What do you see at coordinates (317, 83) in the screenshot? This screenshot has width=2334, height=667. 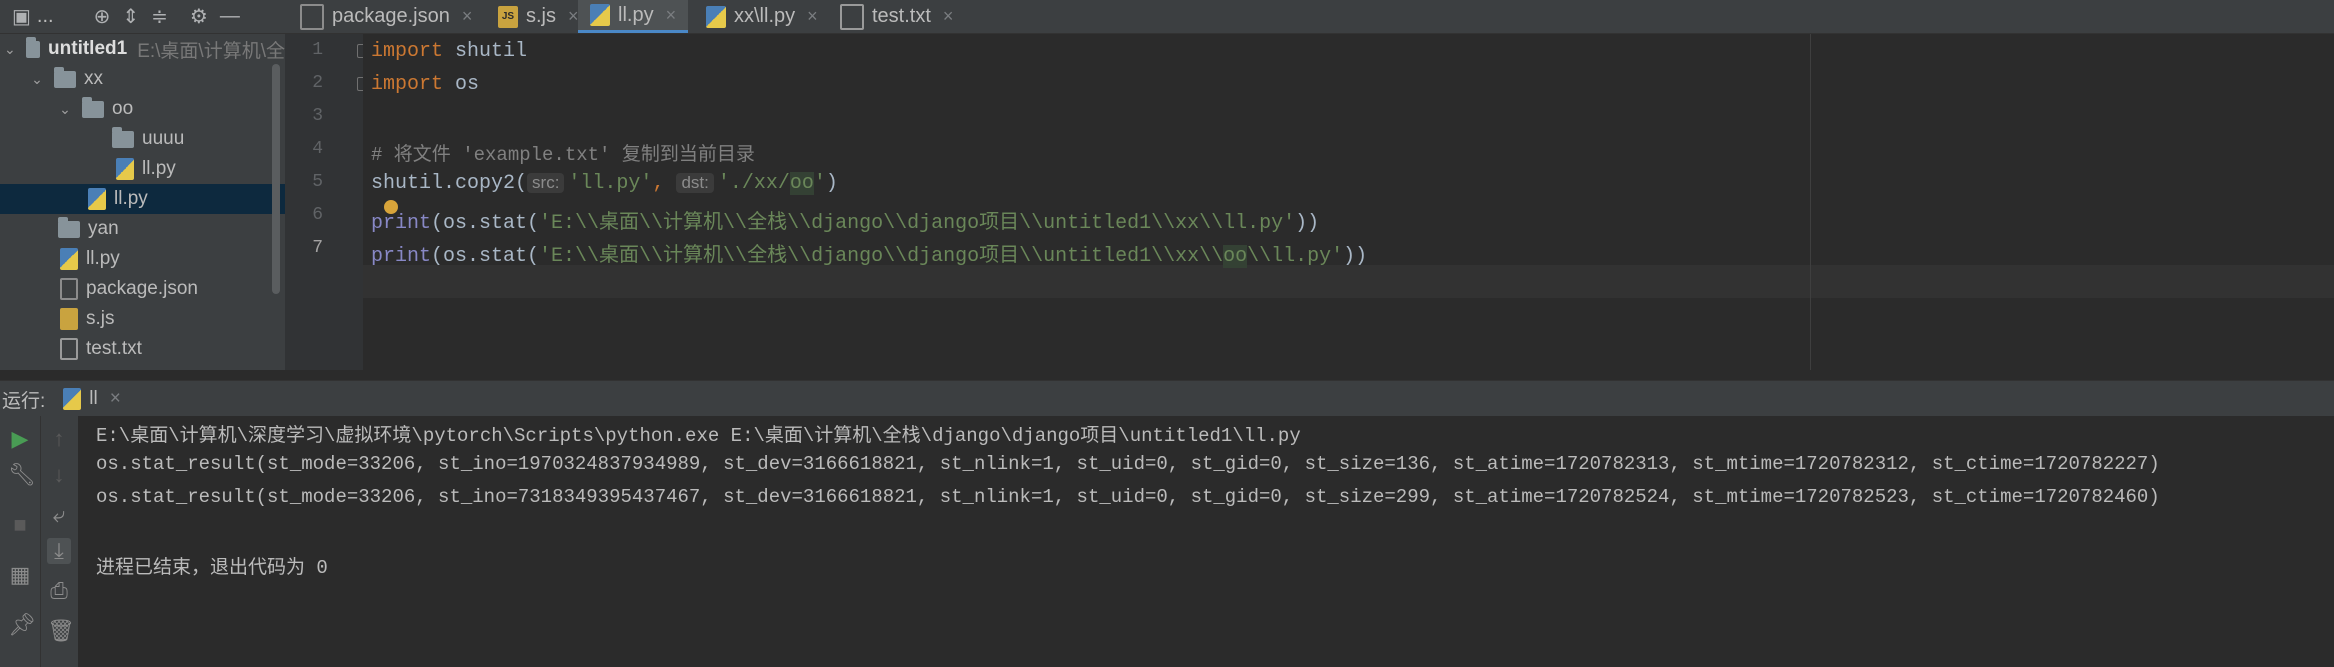 I see `line-number: 2` at bounding box center [317, 83].